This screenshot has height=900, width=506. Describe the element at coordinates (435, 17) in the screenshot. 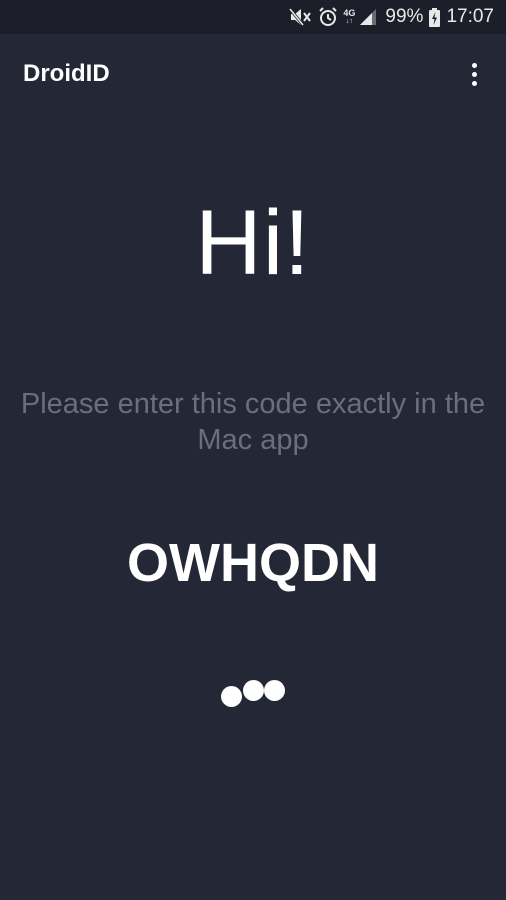

I see `battery-charging-icon` at that location.